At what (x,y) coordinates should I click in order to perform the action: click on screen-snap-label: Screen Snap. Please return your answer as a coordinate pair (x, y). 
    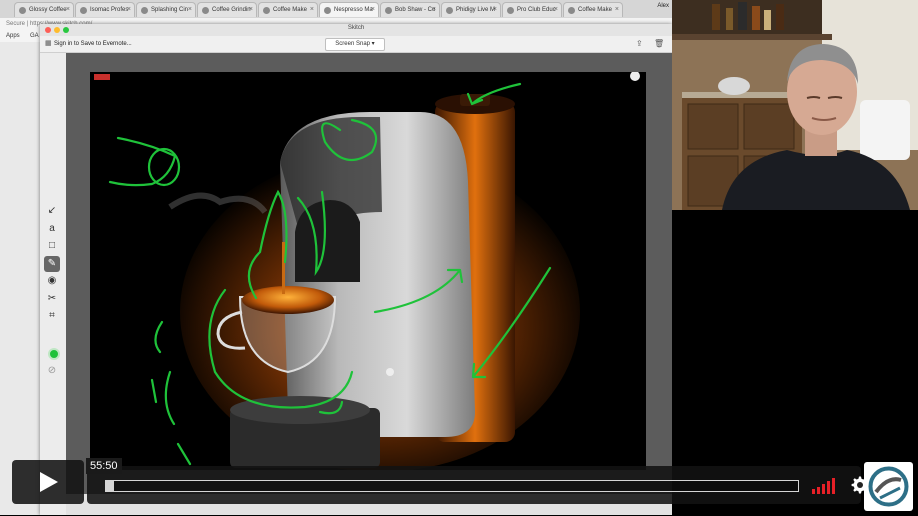
    Looking at the image, I should click on (352, 44).